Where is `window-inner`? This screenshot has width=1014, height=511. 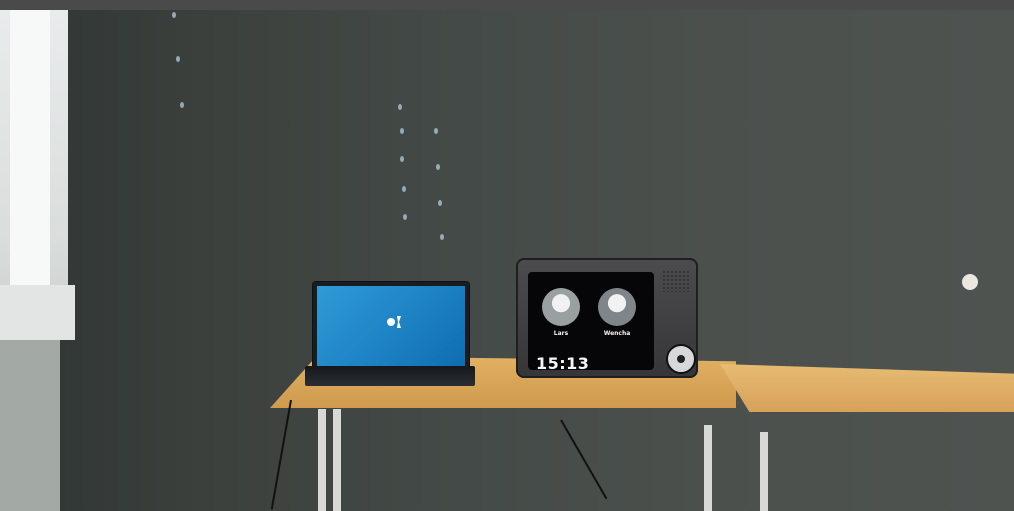
window-inner is located at coordinates (30, 150).